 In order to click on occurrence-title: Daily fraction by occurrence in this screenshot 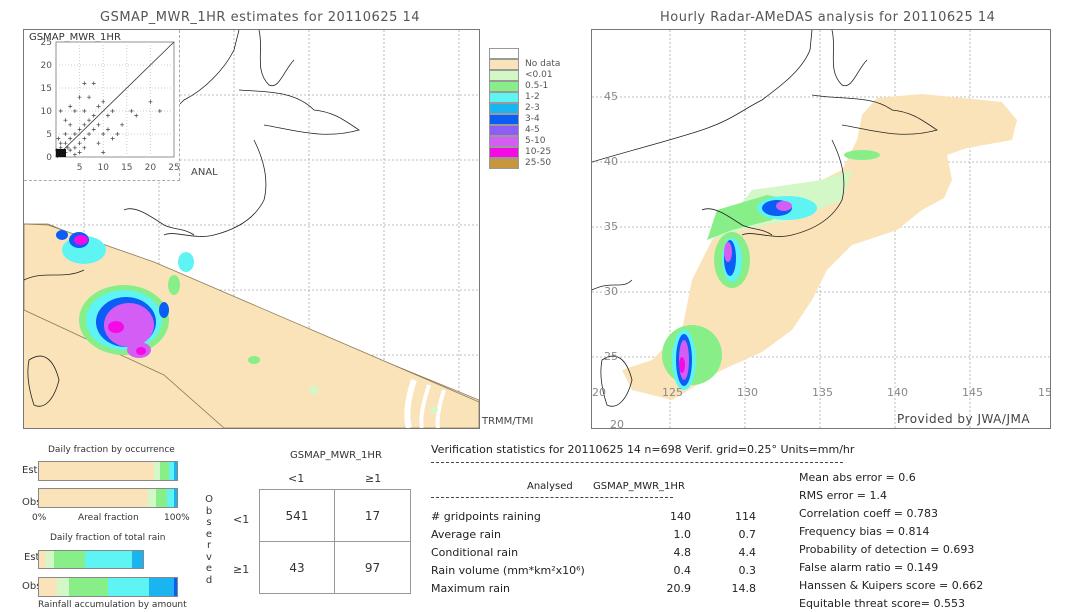, I will do `click(111, 450)`.